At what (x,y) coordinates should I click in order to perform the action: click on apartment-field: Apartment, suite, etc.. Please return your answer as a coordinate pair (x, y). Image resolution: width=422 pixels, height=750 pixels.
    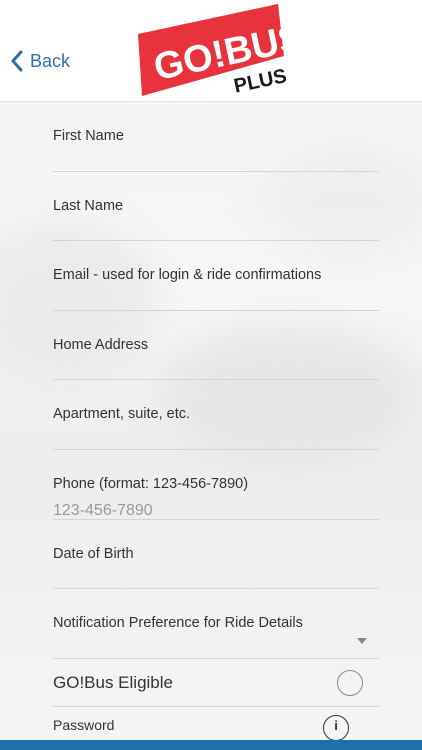
    Looking at the image, I should click on (216, 415).